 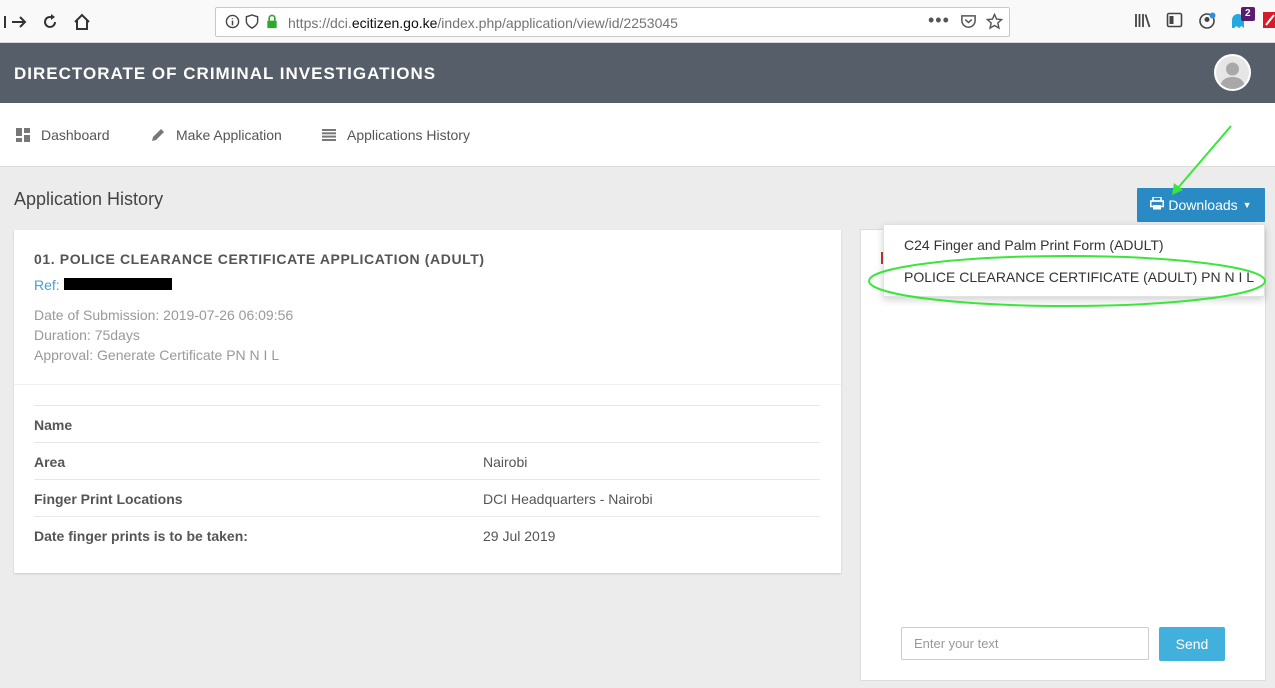 I want to click on app-title: DIRECTORATE OF CRIMINAL INVESTIGATIONS, so click(x=225, y=73).